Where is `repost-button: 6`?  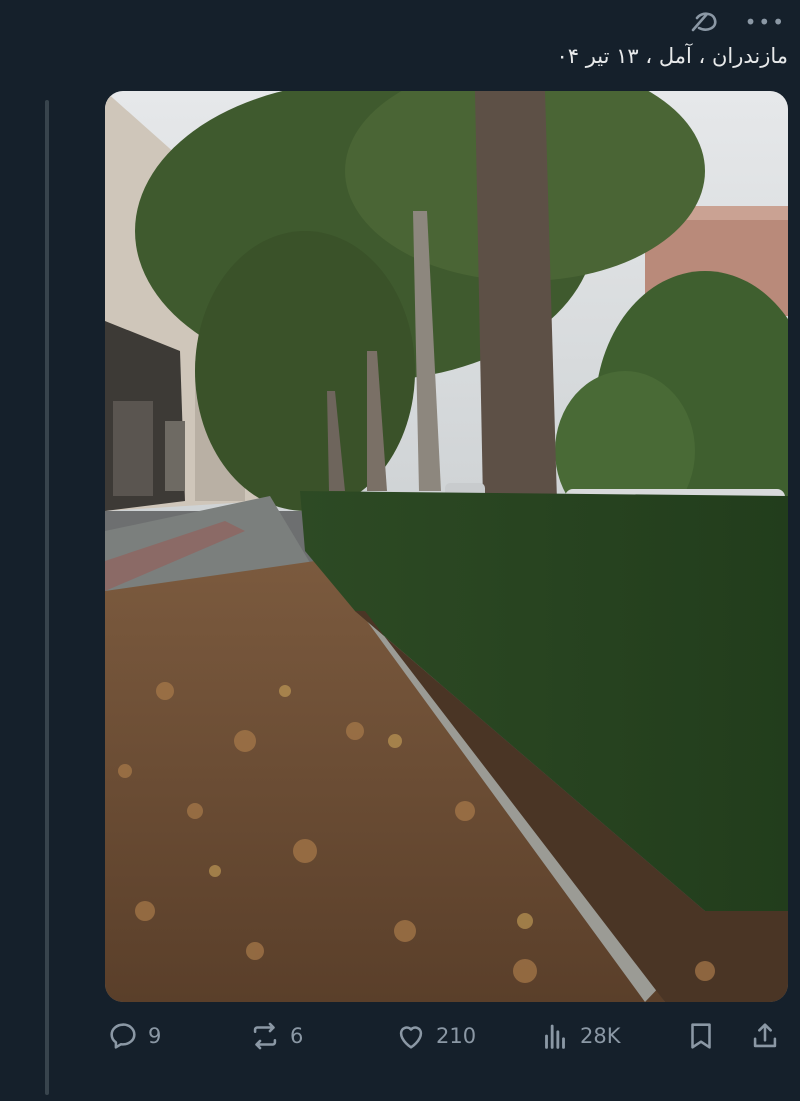
repost-button: 6 is located at coordinates (275, 1036).